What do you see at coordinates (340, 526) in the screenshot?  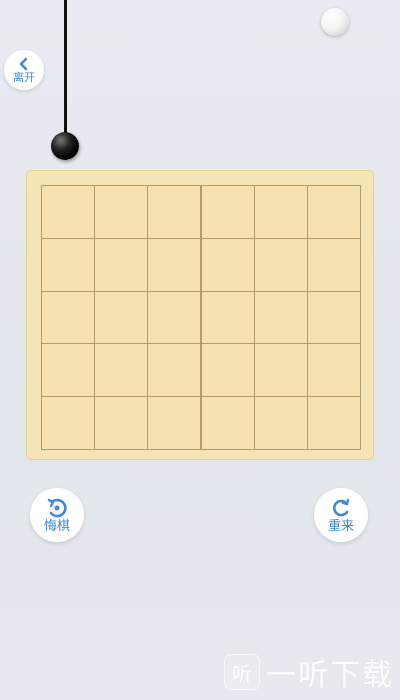 I see `restart-button-label: 重来` at bounding box center [340, 526].